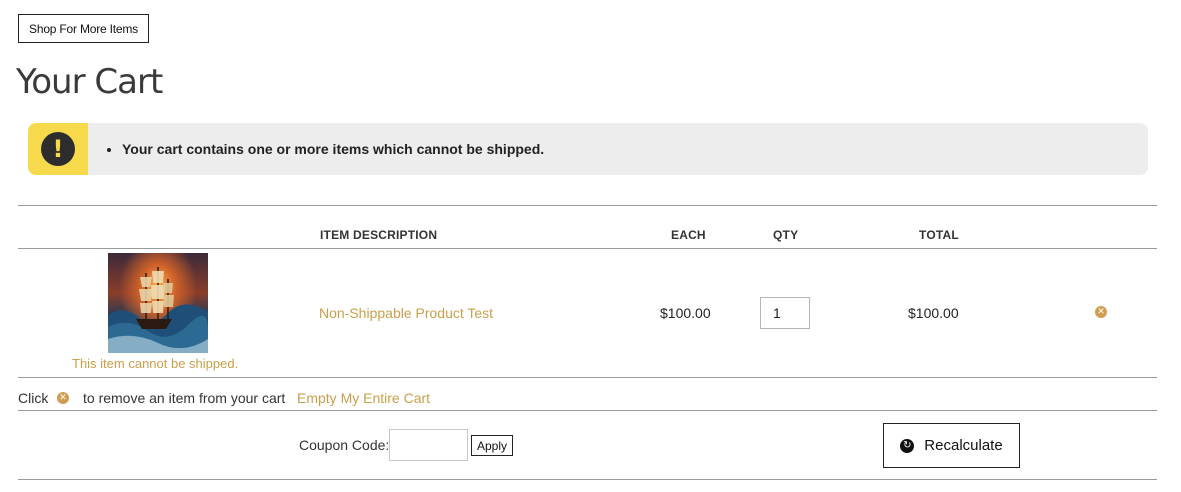 The image size is (1181, 492). Describe the element at coordinates (688, 235) in the screenshot. I see `header-each: EACH` at that location.